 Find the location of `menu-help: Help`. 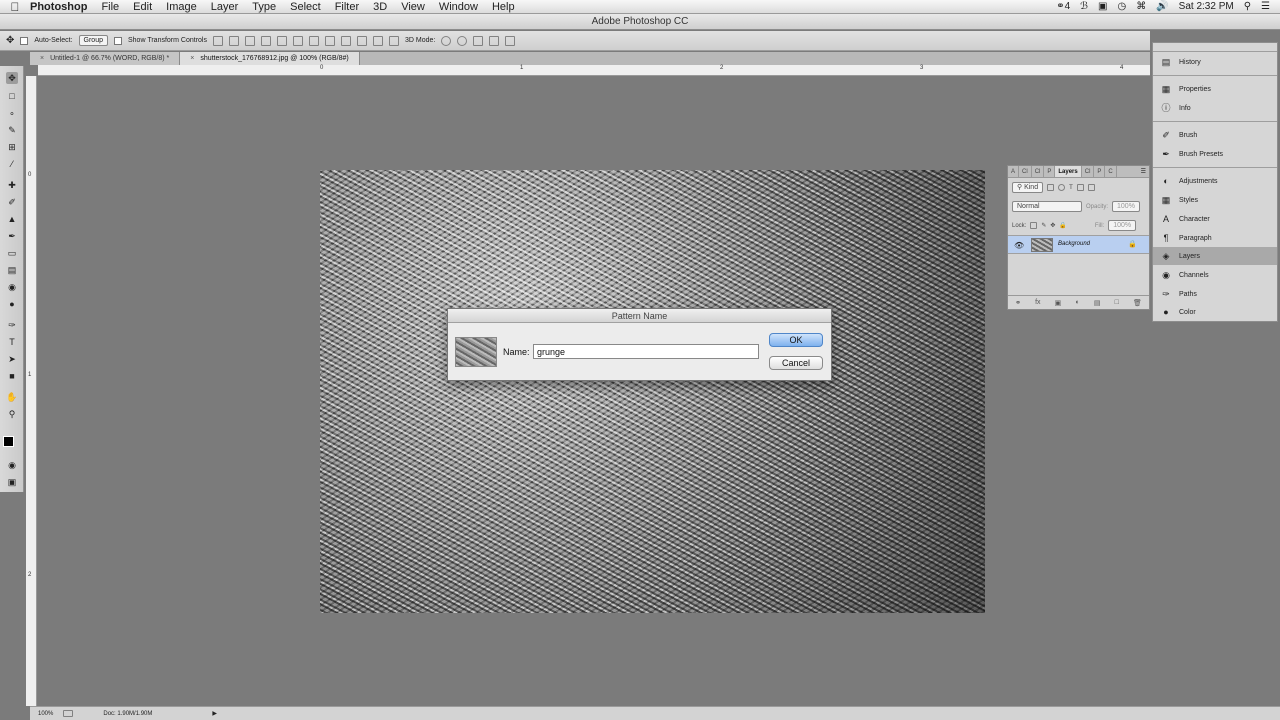

menu-help: Help is located at coordinates (503, 7).